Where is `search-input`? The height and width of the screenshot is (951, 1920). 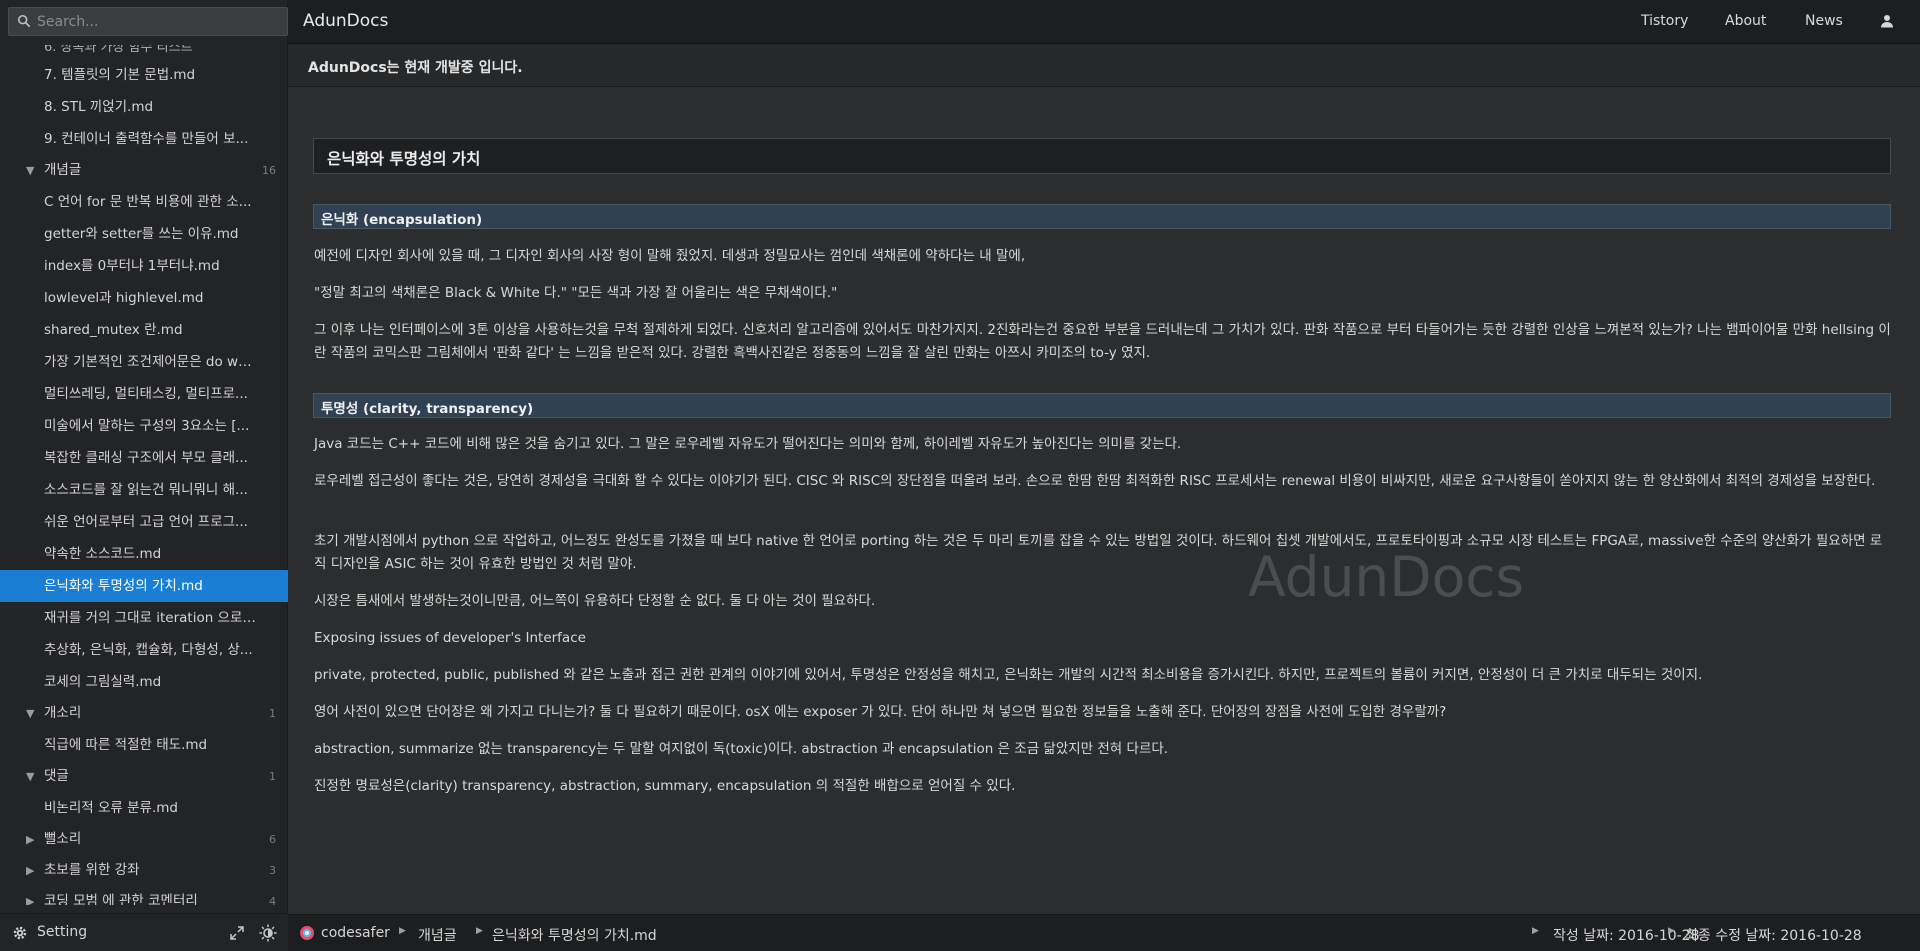 search-input is located at coordinates (159, 21).